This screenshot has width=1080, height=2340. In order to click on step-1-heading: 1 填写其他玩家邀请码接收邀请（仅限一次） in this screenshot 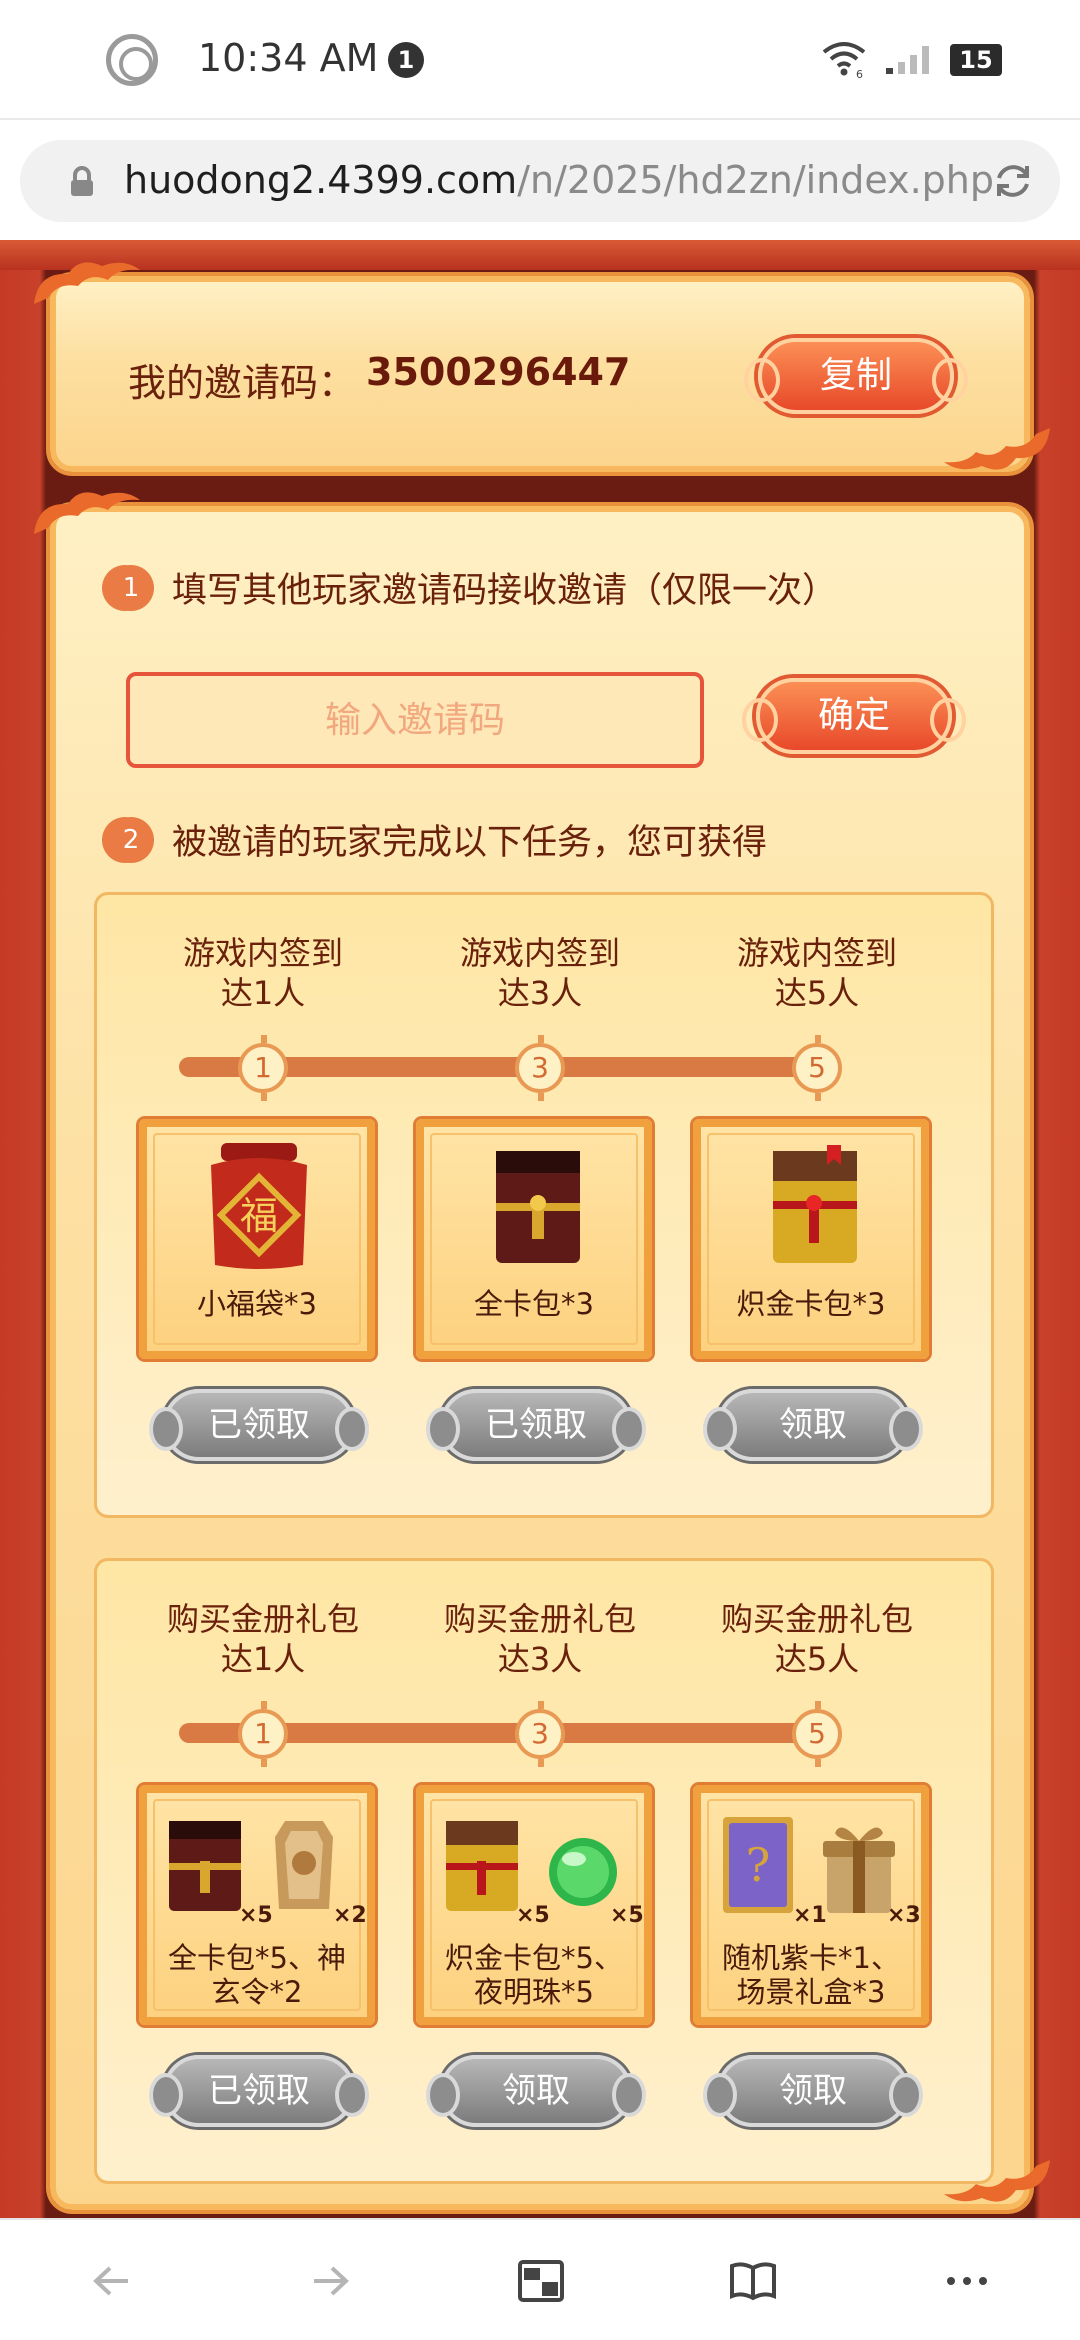, I will do `click(472, 587)`.